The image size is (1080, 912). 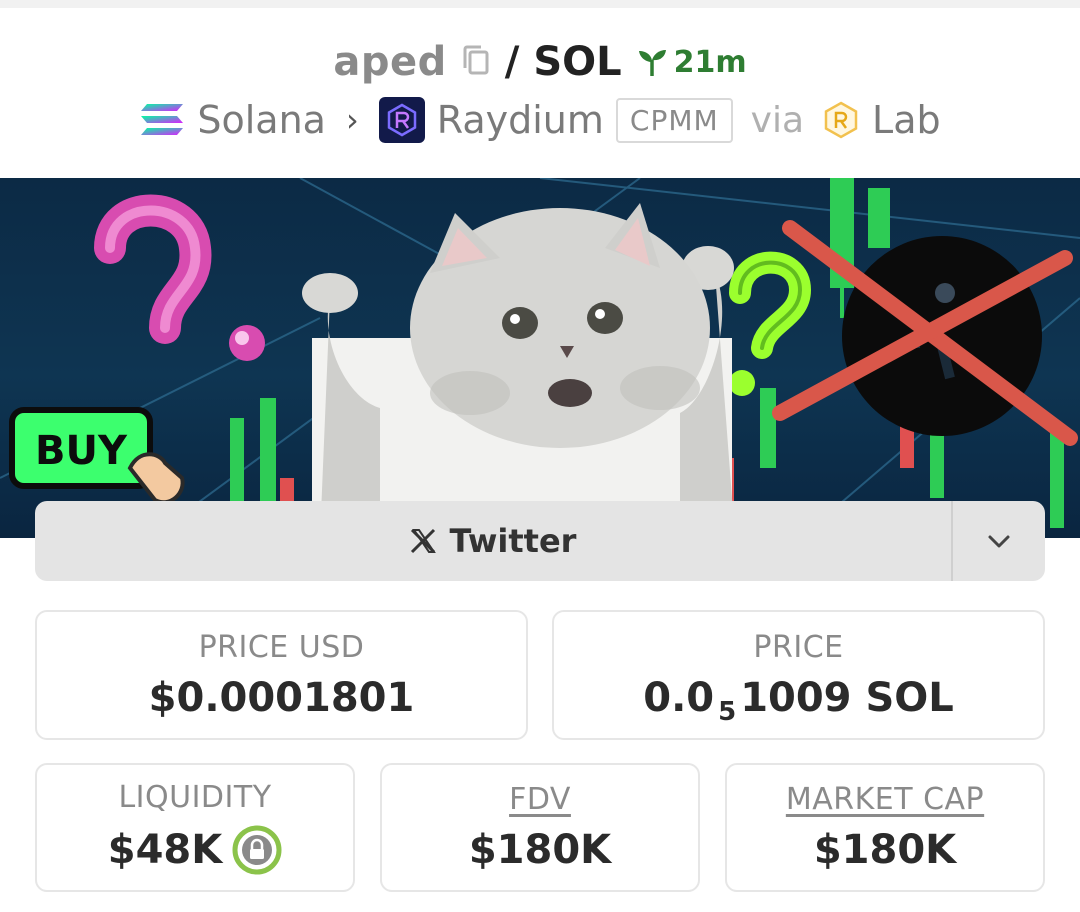 I want to click on quote-token-symbol: SOL, so click(x=577, y=62).